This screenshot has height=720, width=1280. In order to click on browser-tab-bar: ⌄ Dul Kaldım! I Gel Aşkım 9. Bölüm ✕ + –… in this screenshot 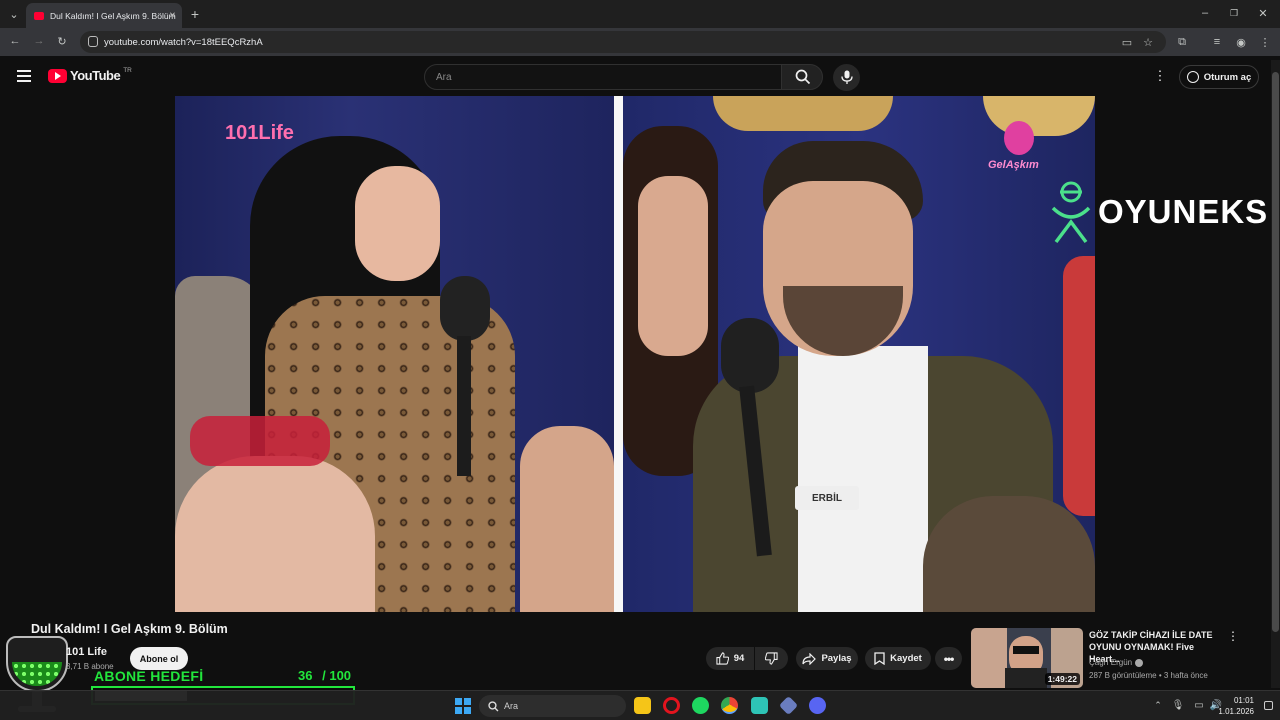, I will do `click(640, 14)`.